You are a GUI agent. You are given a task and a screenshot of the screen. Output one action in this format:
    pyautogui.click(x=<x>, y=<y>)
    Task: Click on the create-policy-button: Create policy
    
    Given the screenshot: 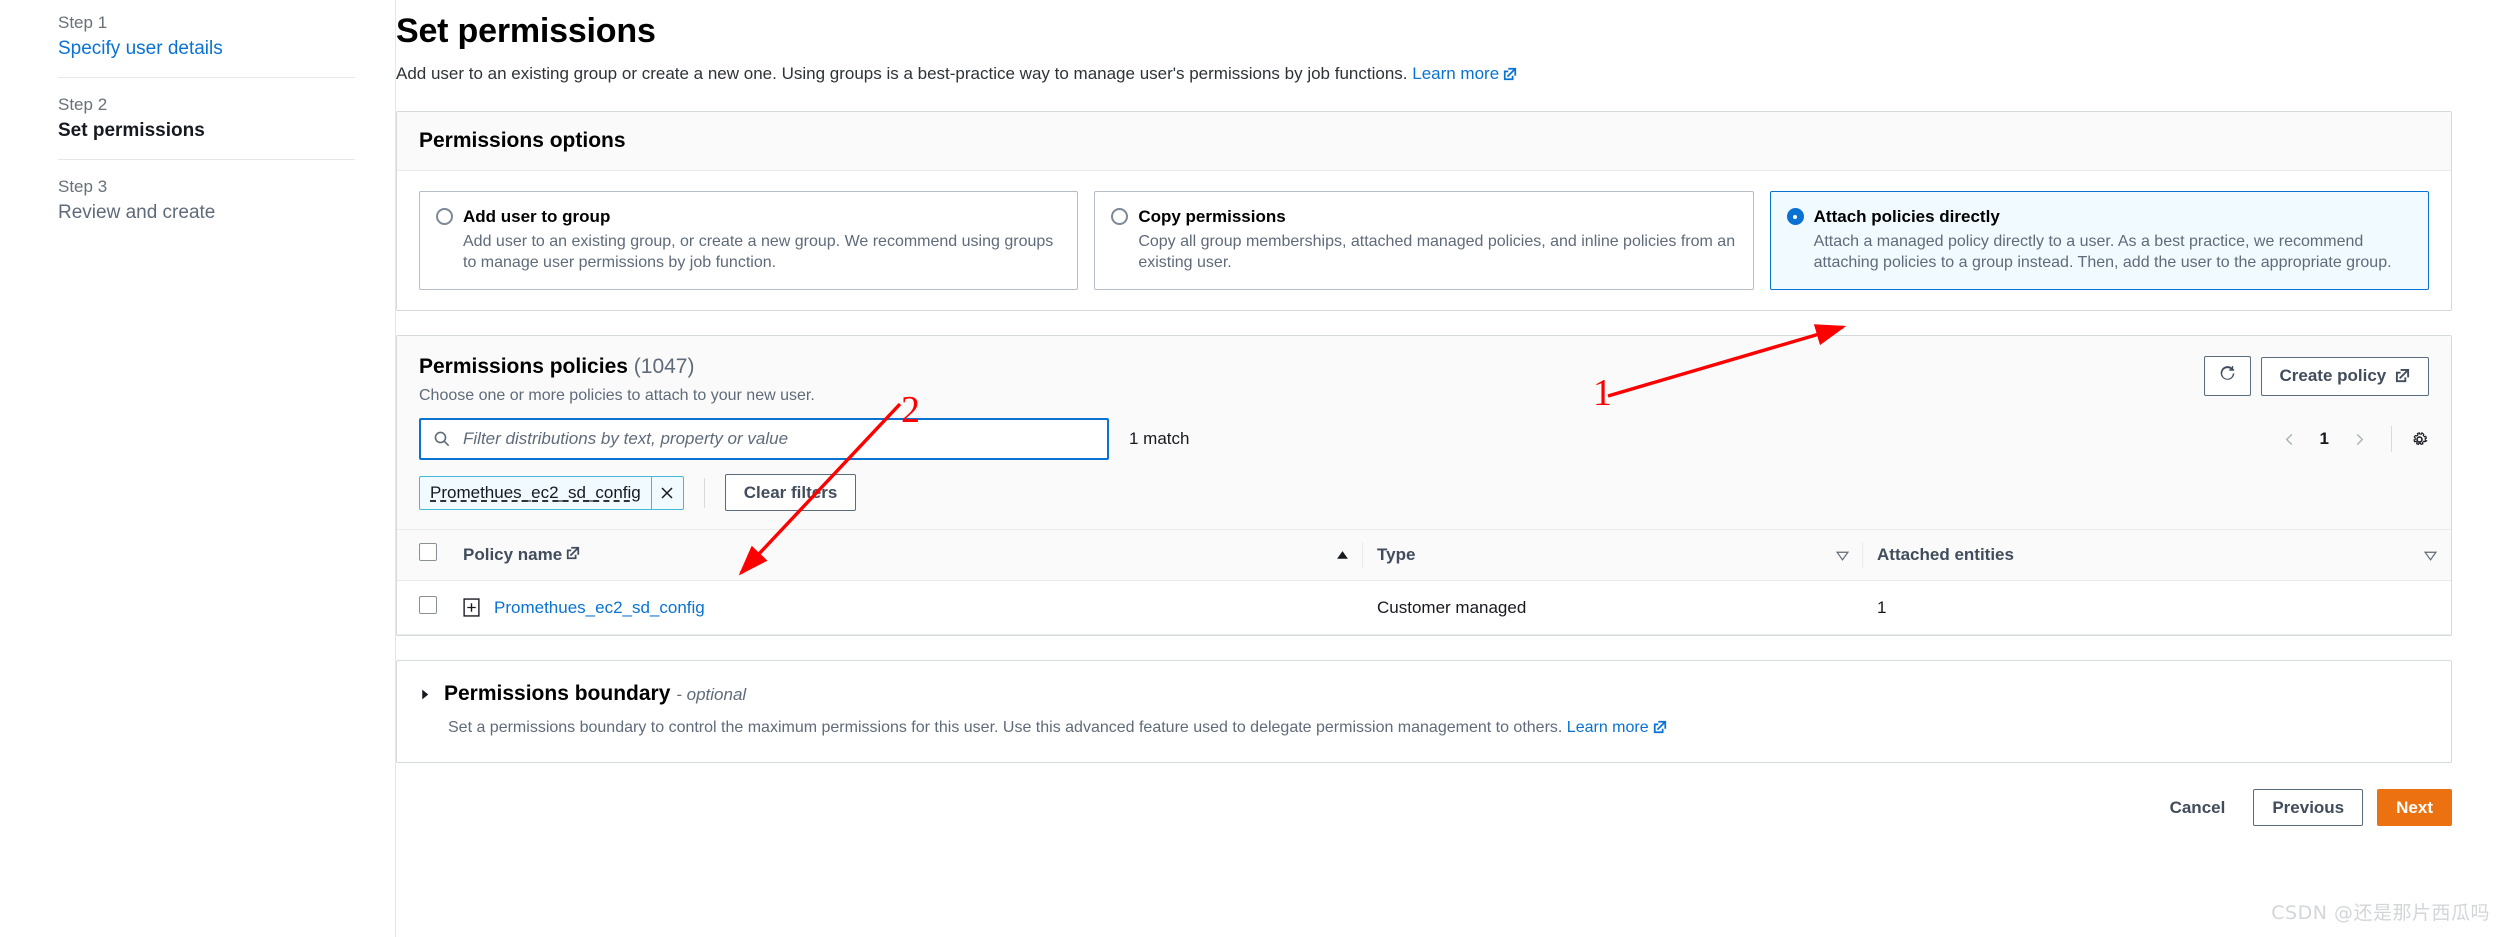 What is the action you would take?
    pyautogui.click(x=2344, y=376)
    